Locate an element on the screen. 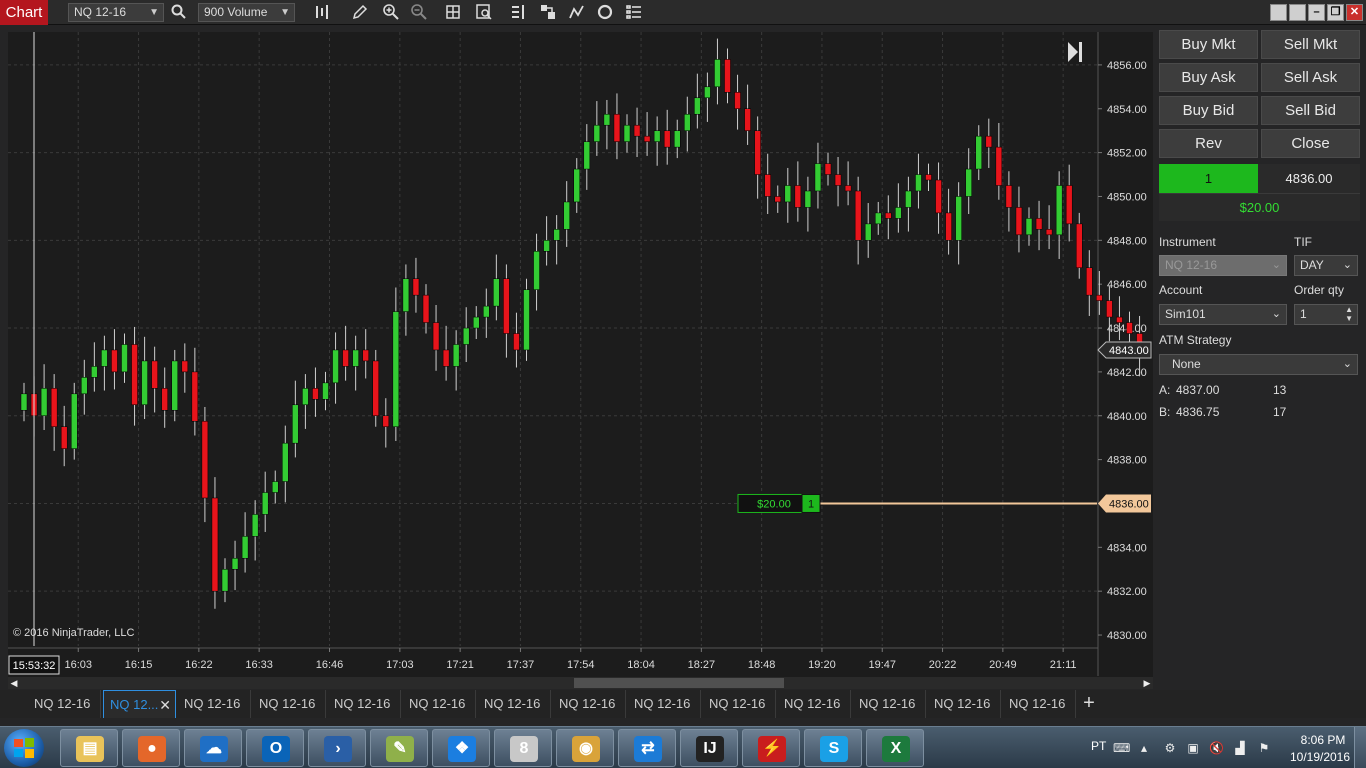 Image resolution: width=1366 pixels, height=768 pixels. chart-tab-1: NQ 12-16 is located at coordinates (64, 704).